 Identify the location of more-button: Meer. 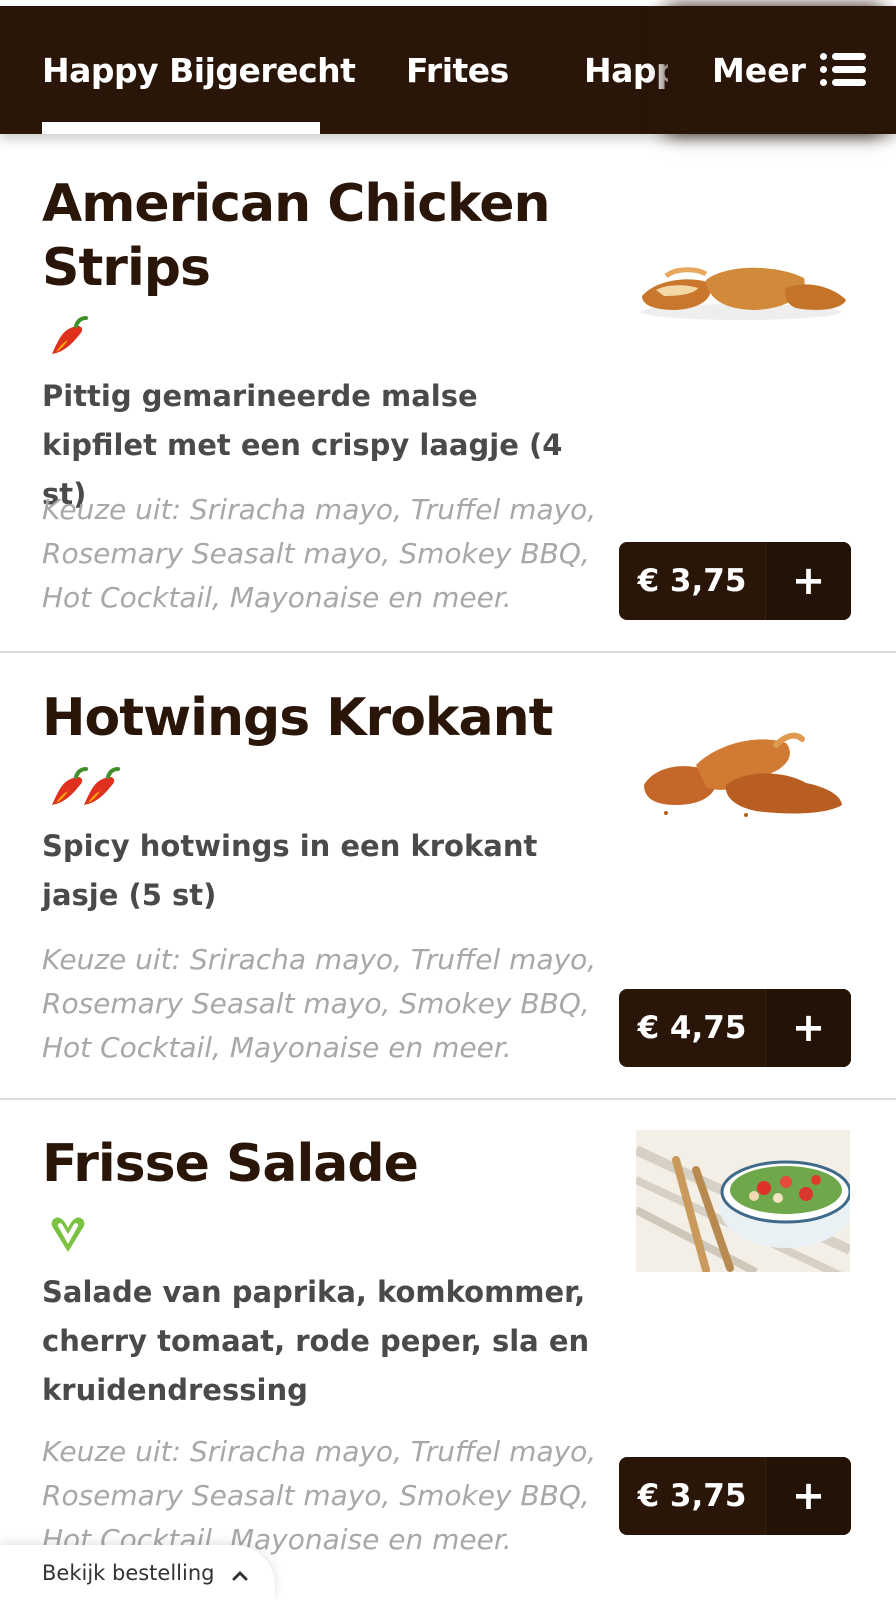
(788, 70).